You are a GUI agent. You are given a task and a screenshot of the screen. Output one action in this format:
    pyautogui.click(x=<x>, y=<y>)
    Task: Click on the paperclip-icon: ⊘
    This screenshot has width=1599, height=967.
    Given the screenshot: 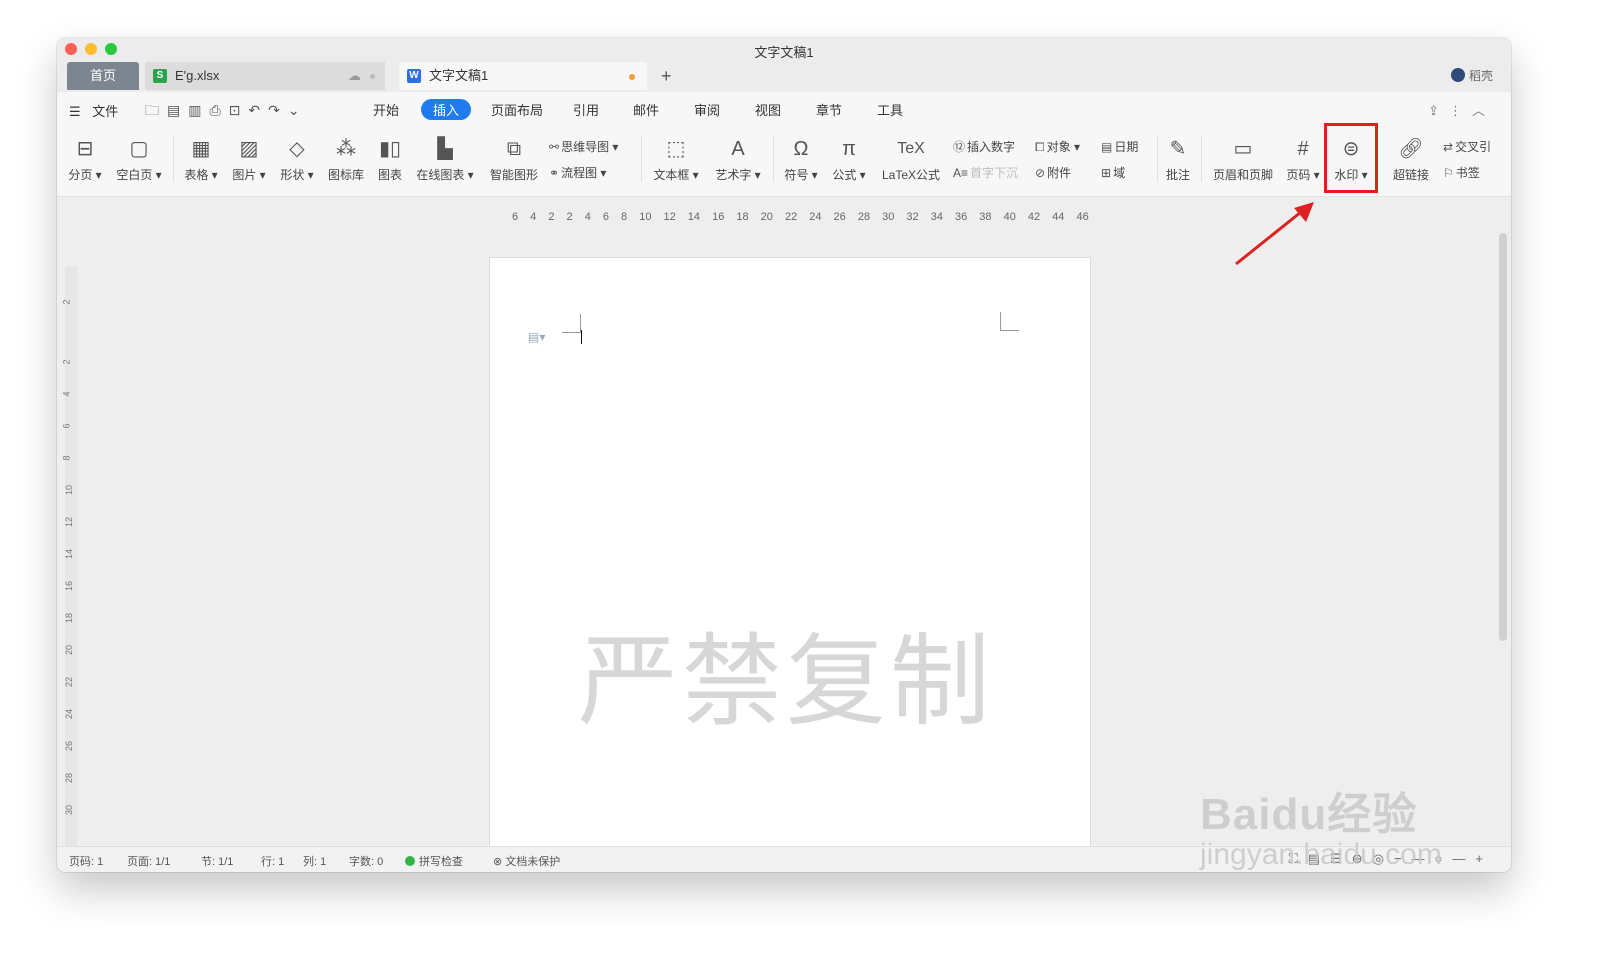 What is the action you would take?
    pyautogui.click(x=1040, y=173)
    